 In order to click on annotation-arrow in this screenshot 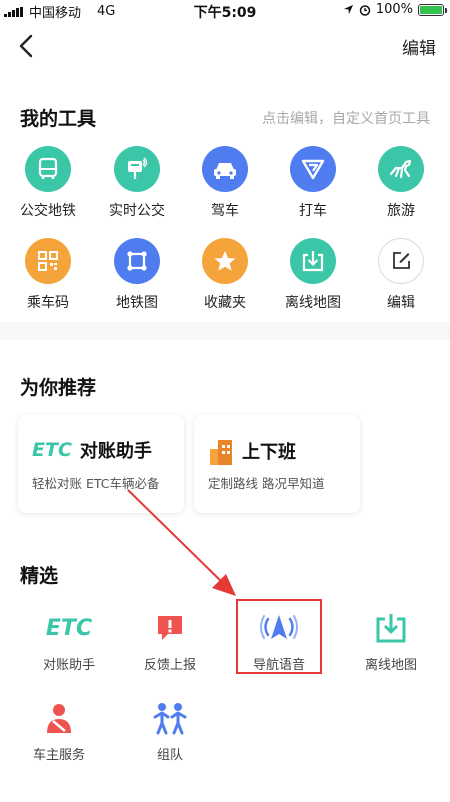, I will do `click(181, 542)`.